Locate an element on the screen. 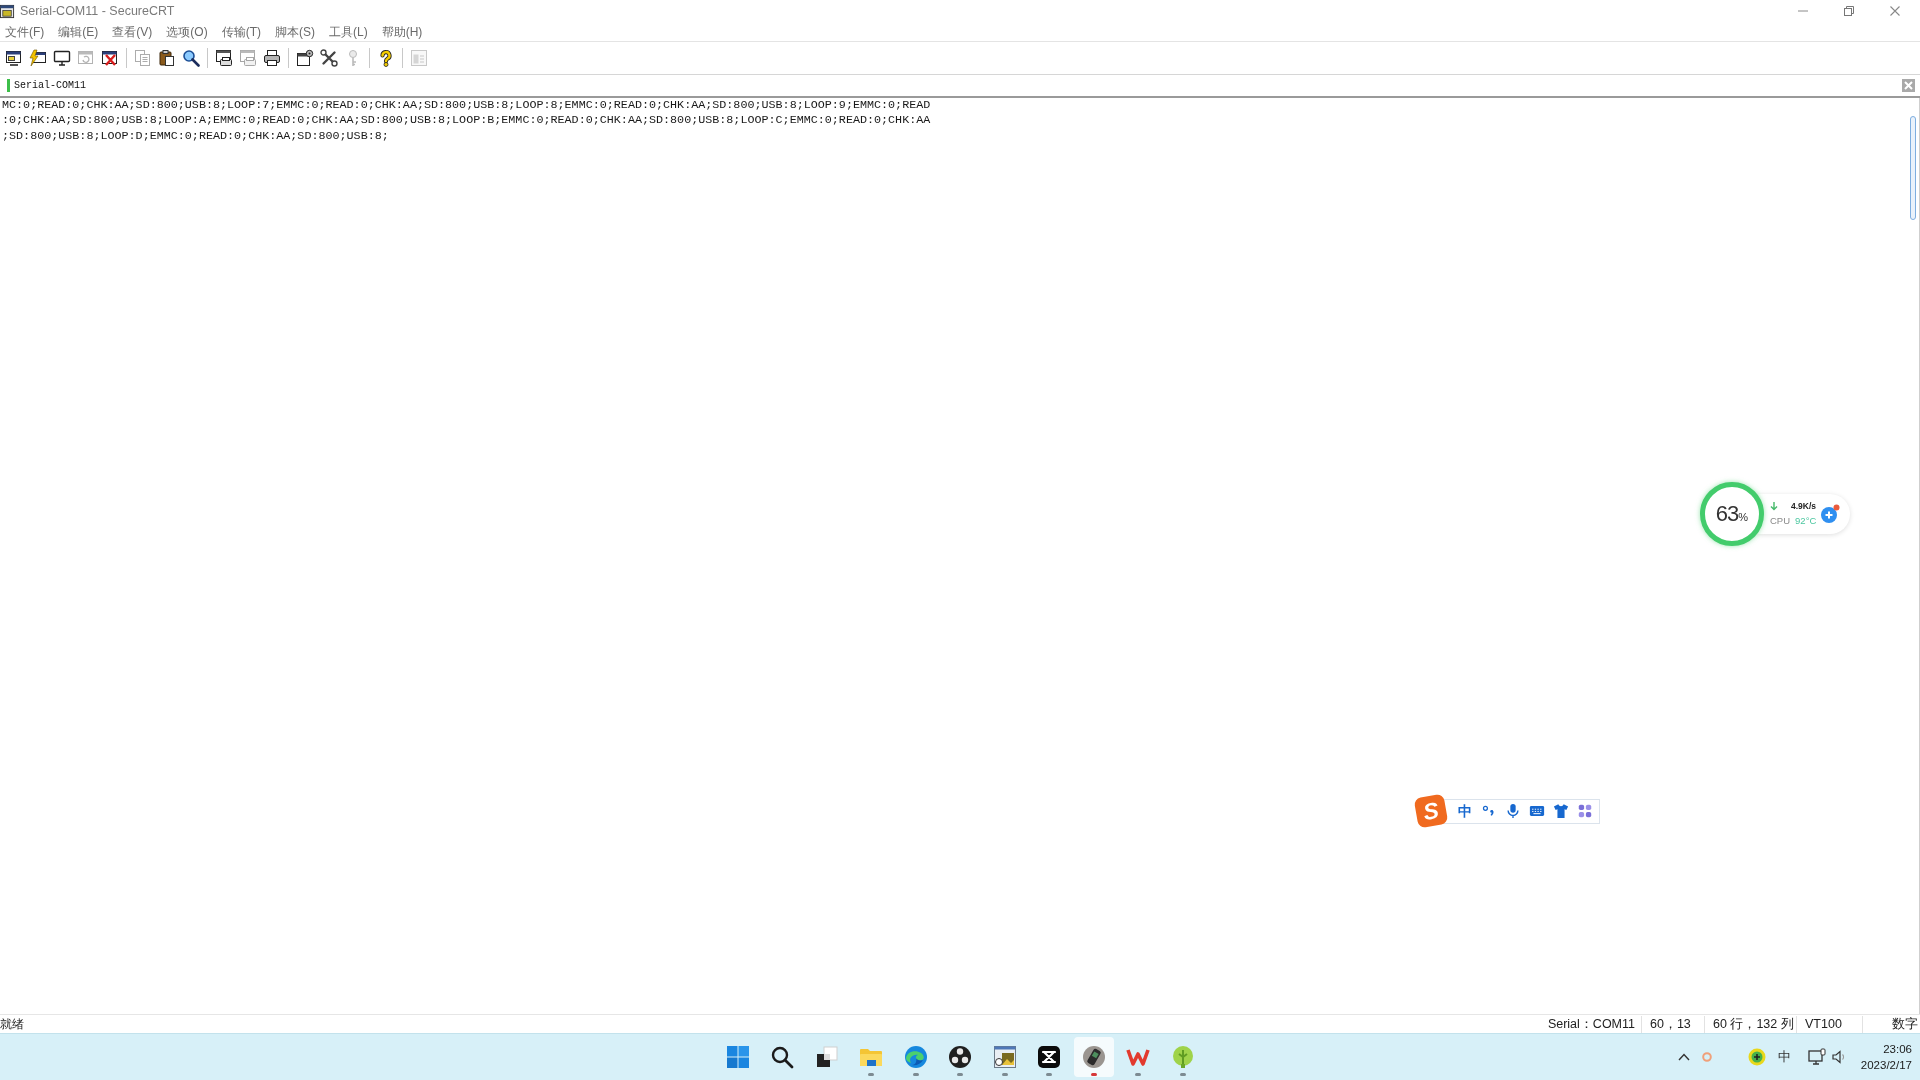  terminal-app-icon is located at coordinates (7, 11).